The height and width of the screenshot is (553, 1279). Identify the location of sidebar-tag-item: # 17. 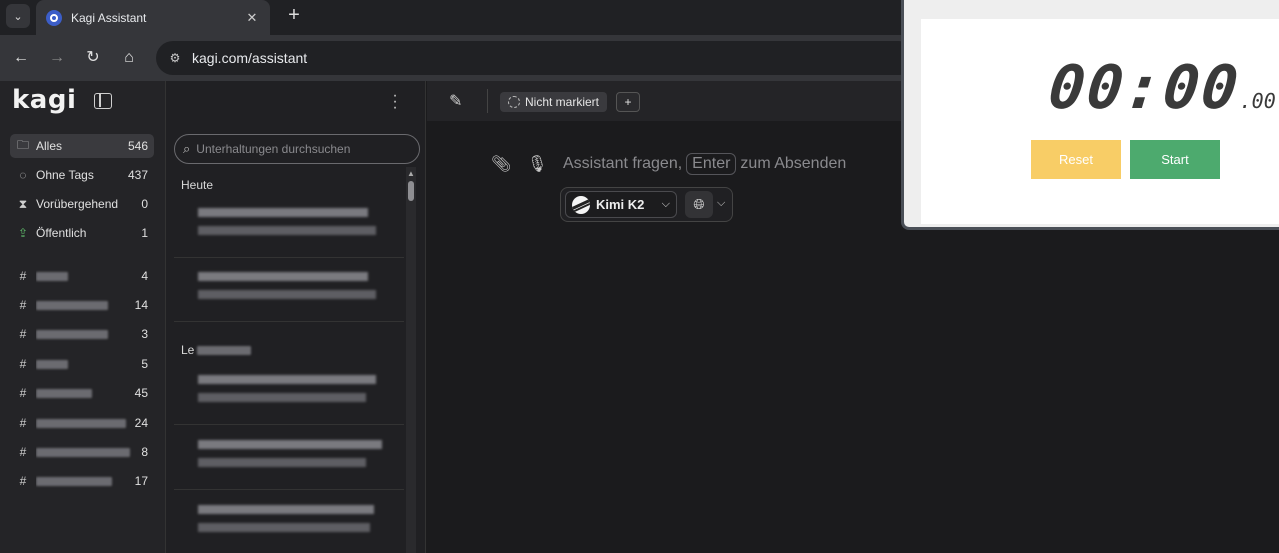
(82, 481).